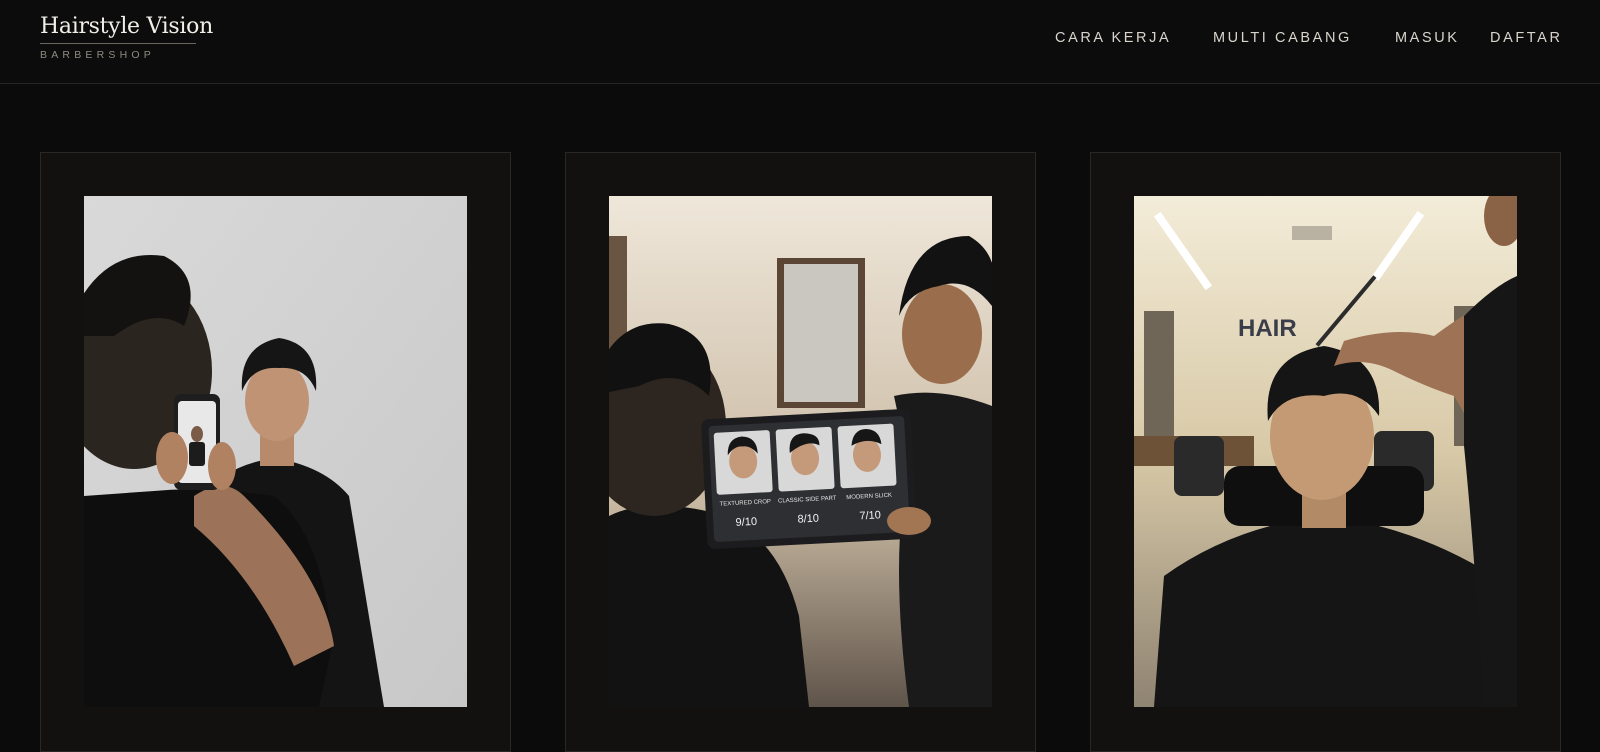 The height and width of the screenshot is (752, 1600). Describe the element at coordinates (118, 43) in the screenshot. I see `brand-divider` at that location.